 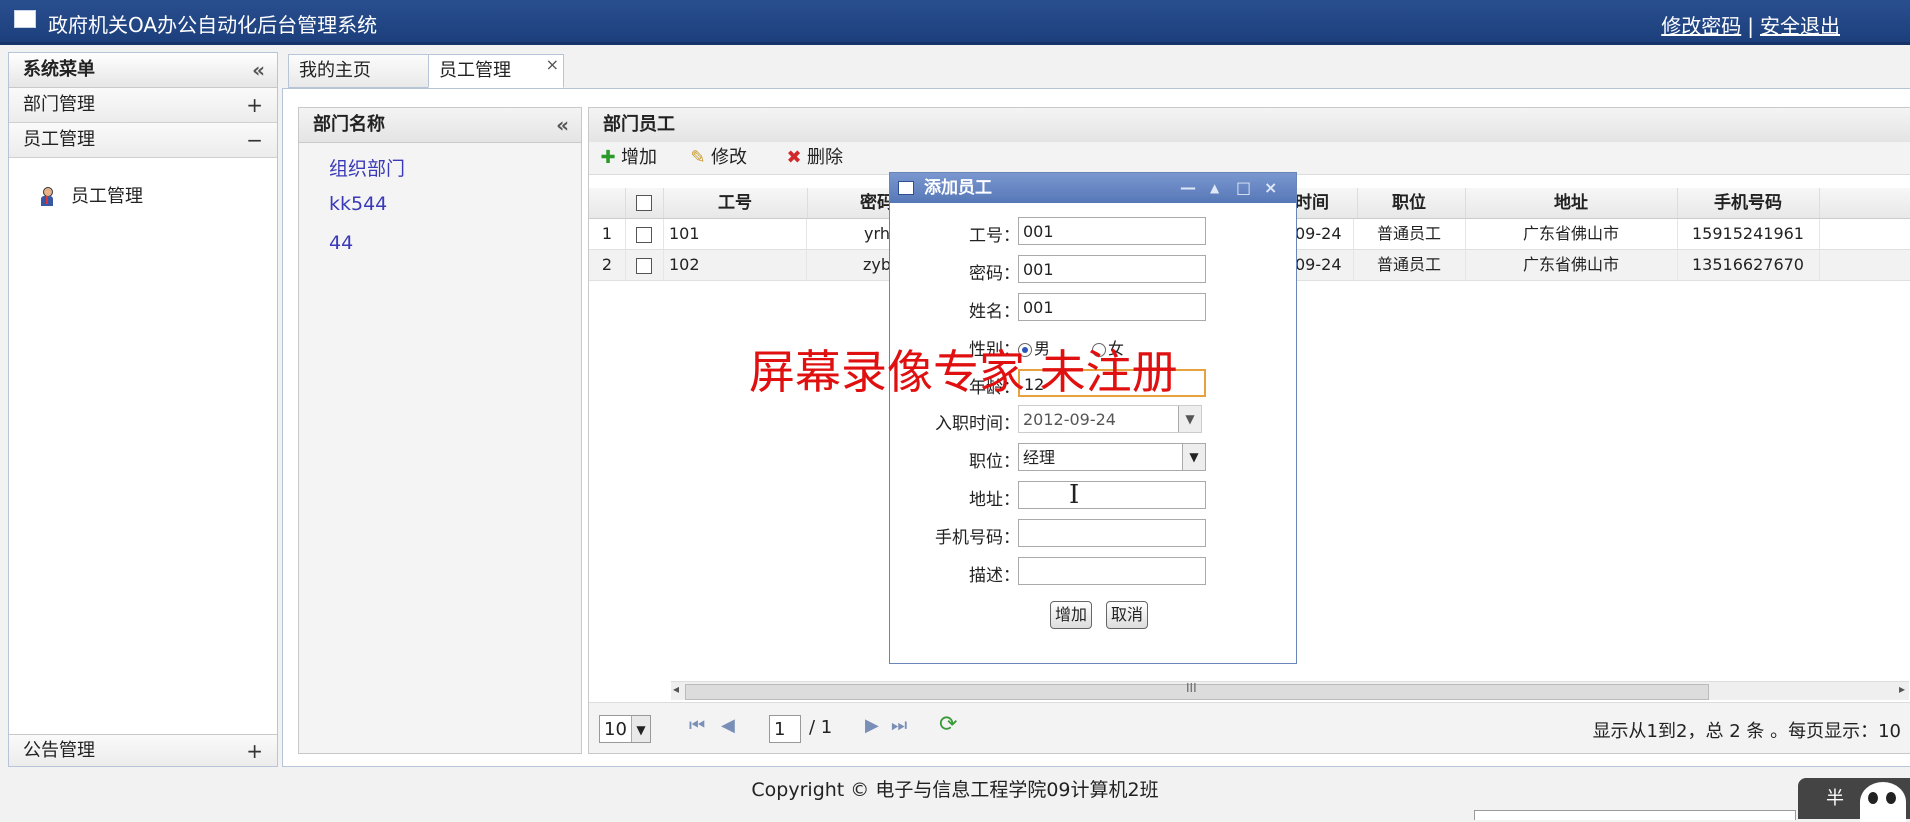 What do you see at coordinates (143, 140) in the screenshot?
I see `sidebar-item-employee: 员工管理 −` at bounding box center [143, 140].